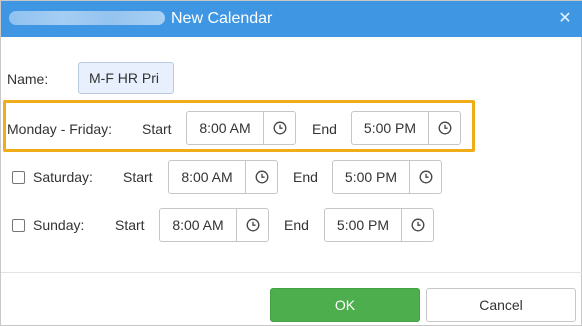 The height and width of the screenshot is (326, 582). I want to click on weekday-end-time-field: 5:00 PM, so click(406, 128).